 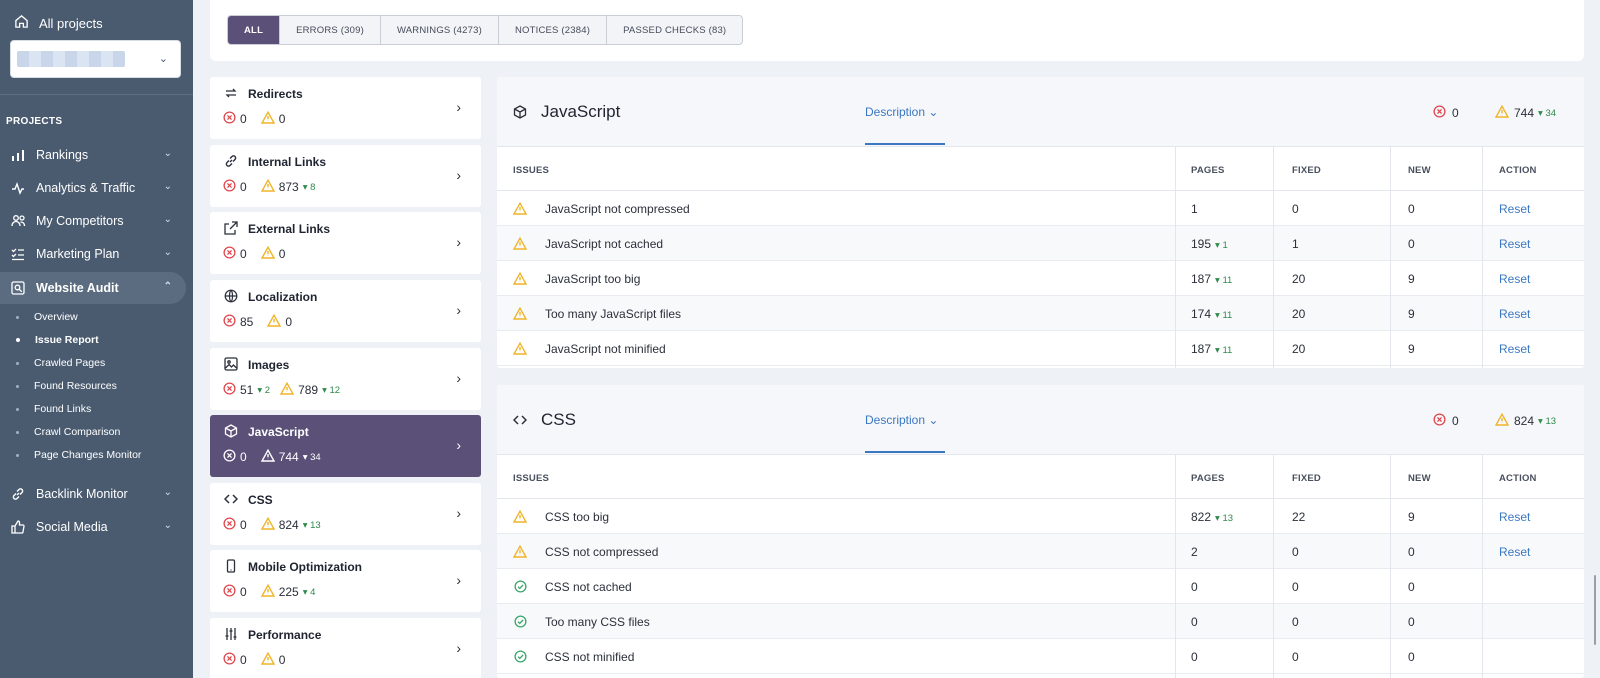 I want to click on warning-count: 789, so click(x=308, y=390).